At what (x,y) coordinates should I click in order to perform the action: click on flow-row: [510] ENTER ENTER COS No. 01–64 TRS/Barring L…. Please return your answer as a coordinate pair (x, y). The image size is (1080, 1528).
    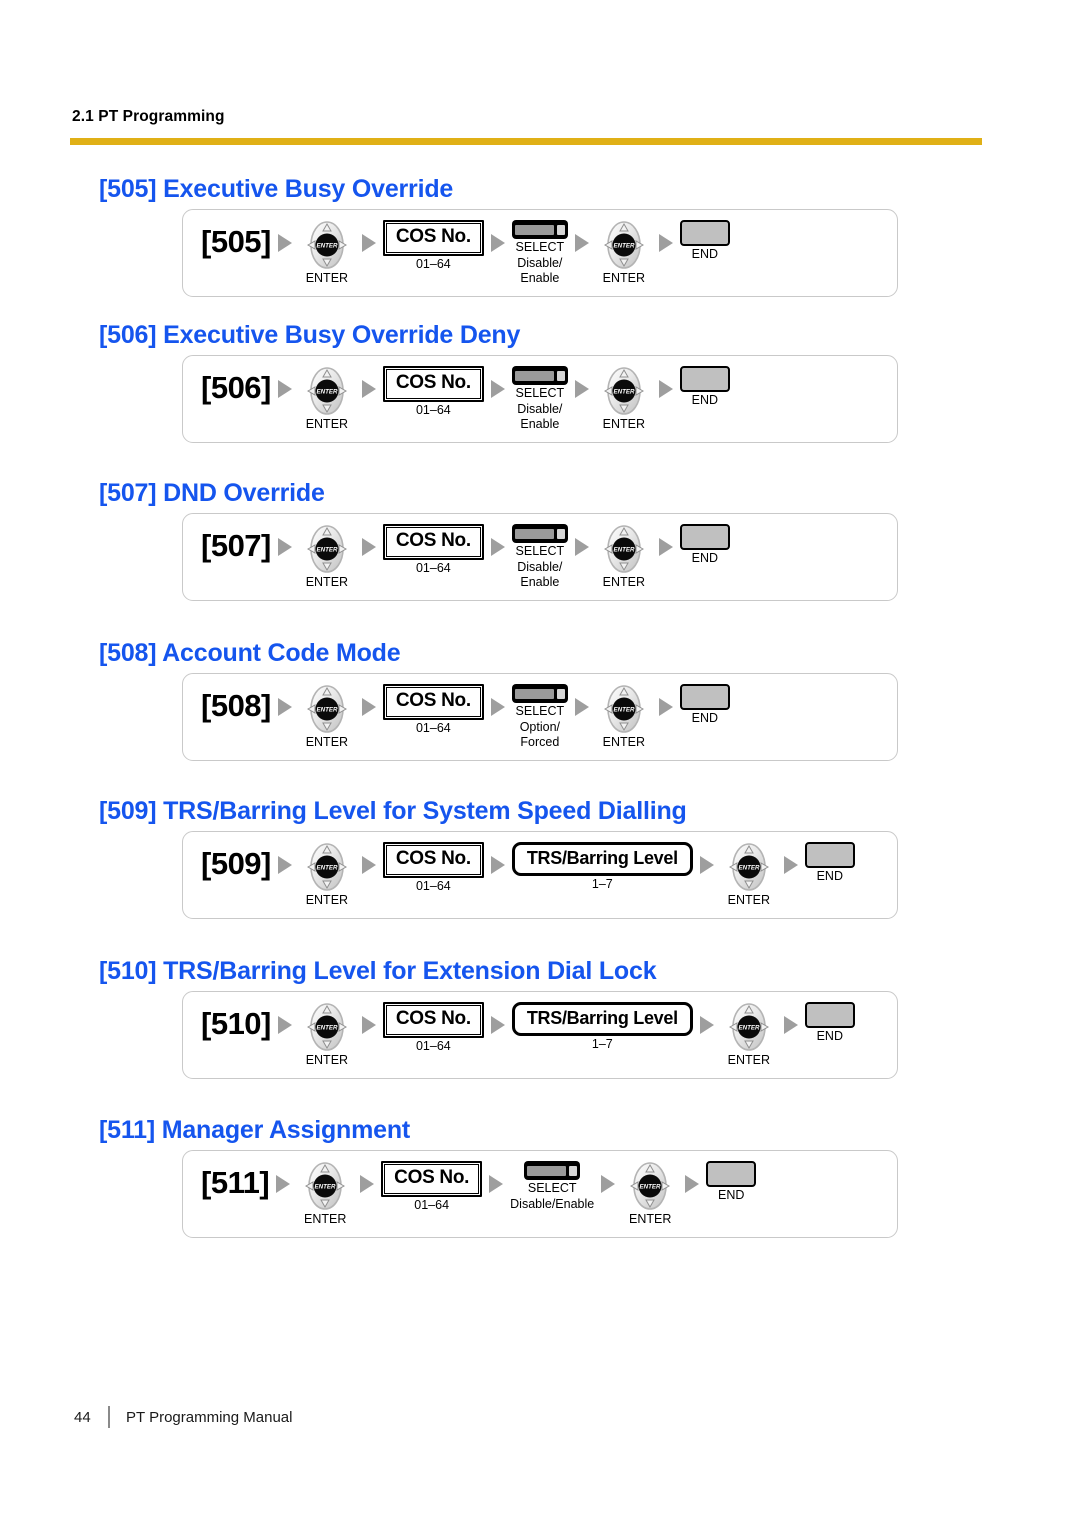
    Looking at the image, I should click on (542, 1034).